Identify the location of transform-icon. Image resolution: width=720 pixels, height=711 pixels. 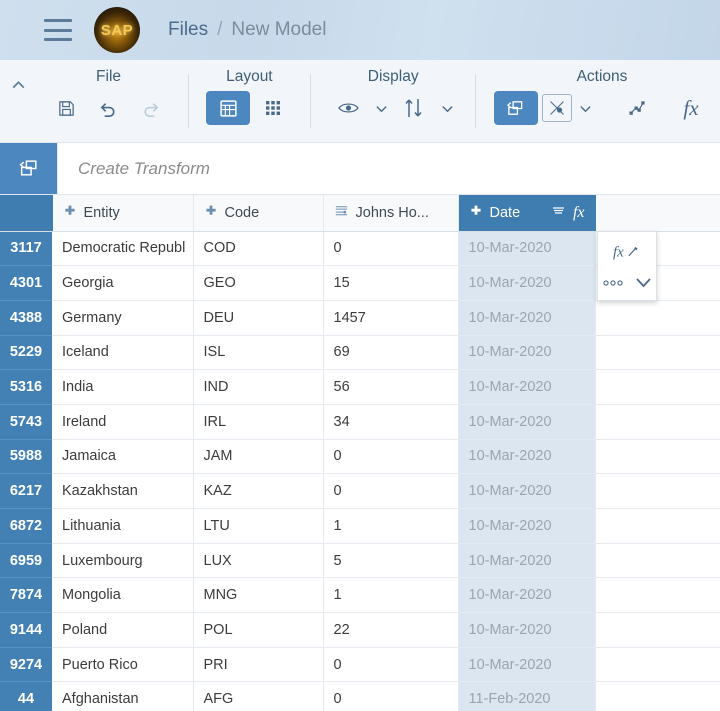
(28, 168).